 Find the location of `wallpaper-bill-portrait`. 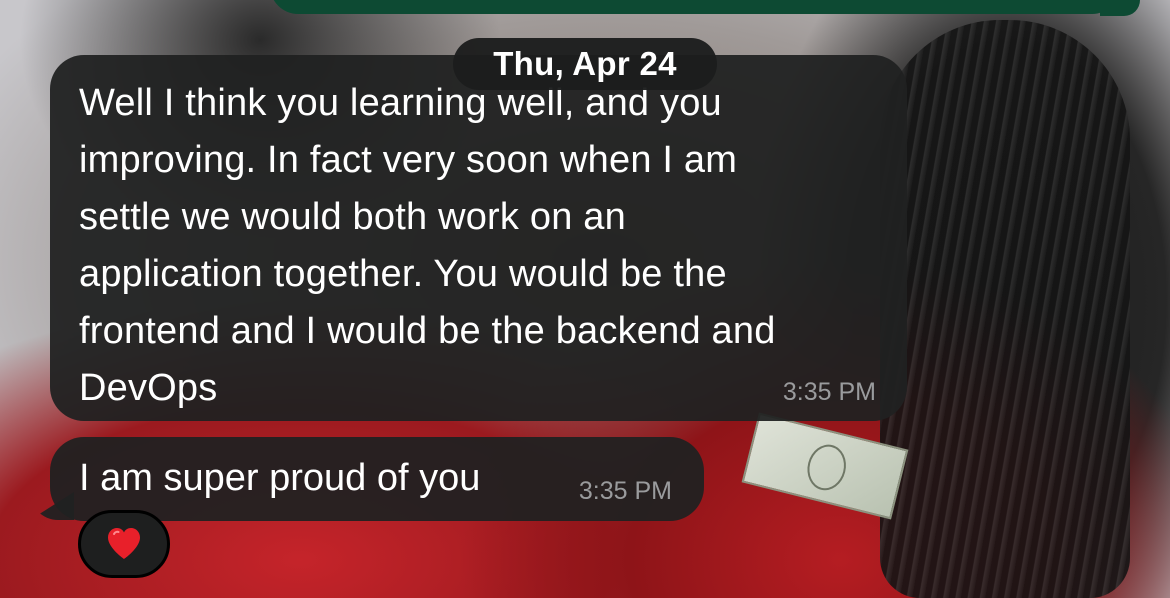

wallpaper-bill-portrait is located at coordinates (826, 467).